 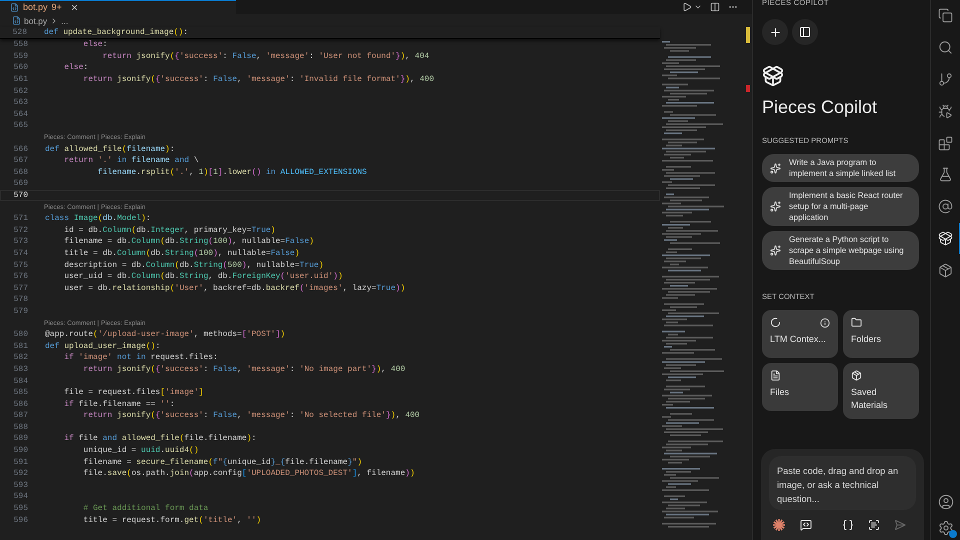 What do you see at coordinates (945, 238) in the screenshot?
I see `open-box-icon` at bounding box center [945, 238].